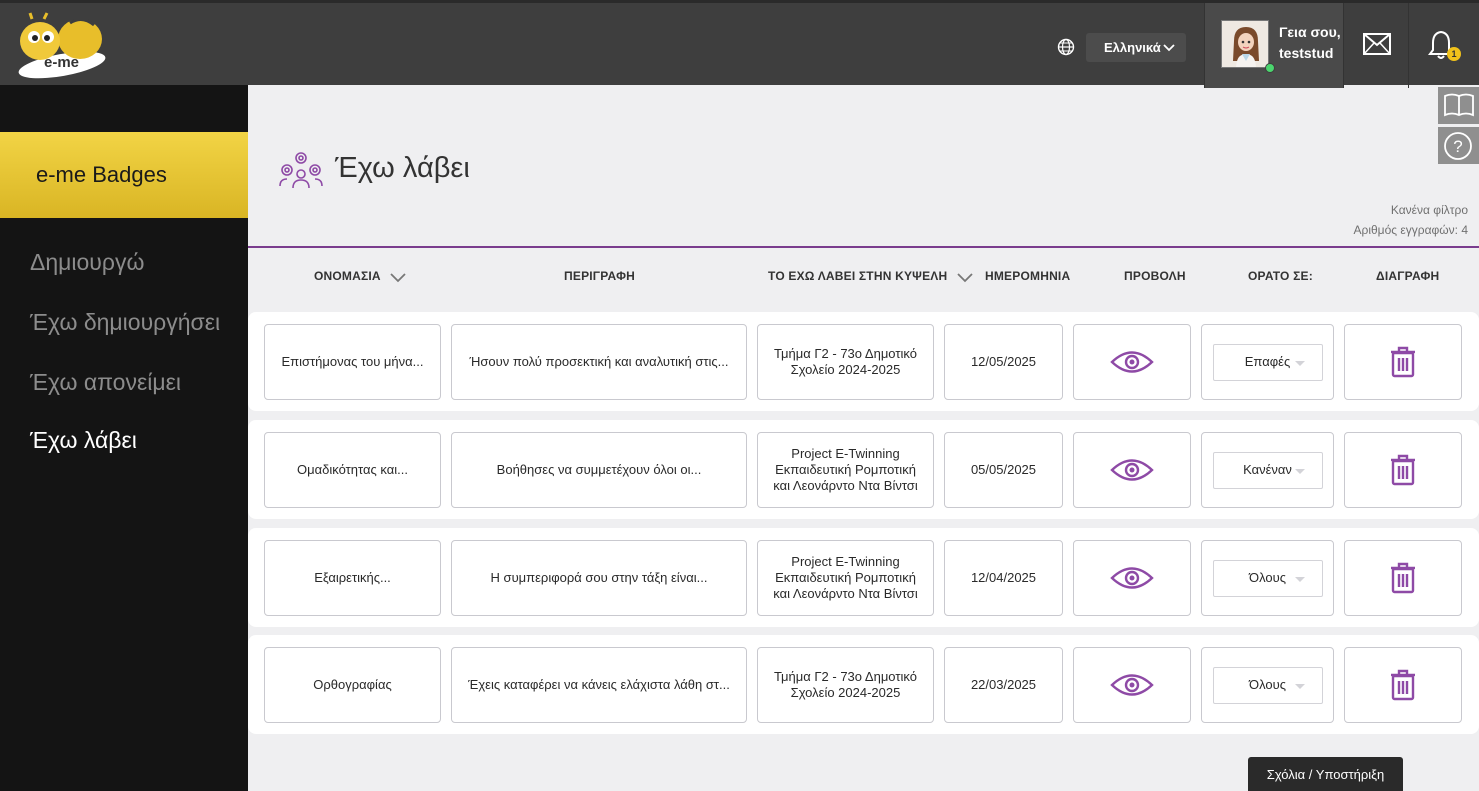 The image size is (1479, 791). I want to click on badge-date-cell: 05/05/2025, so click(1003, 470).